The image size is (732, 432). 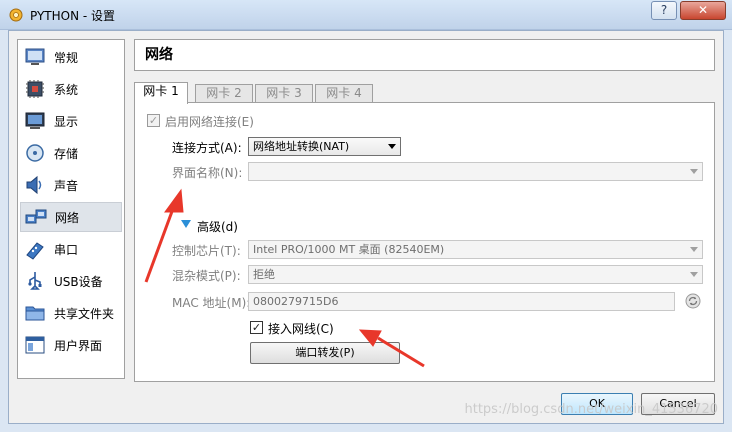 I want to click on title-bar: PYTHON - 设置 ? ✕, so click(x=366, y=15).